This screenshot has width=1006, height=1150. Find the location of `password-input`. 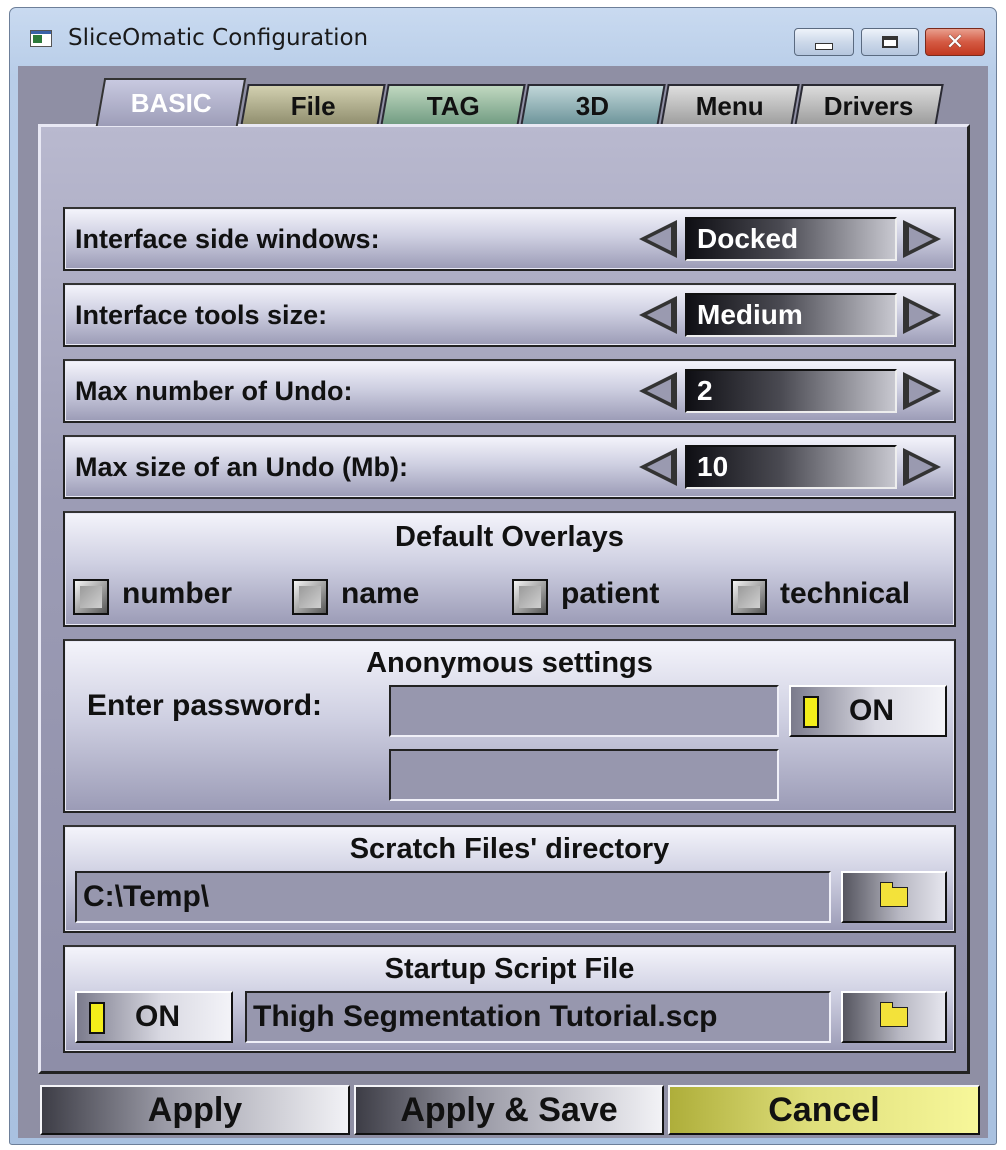

password-input is located at coordinates (584, 711).